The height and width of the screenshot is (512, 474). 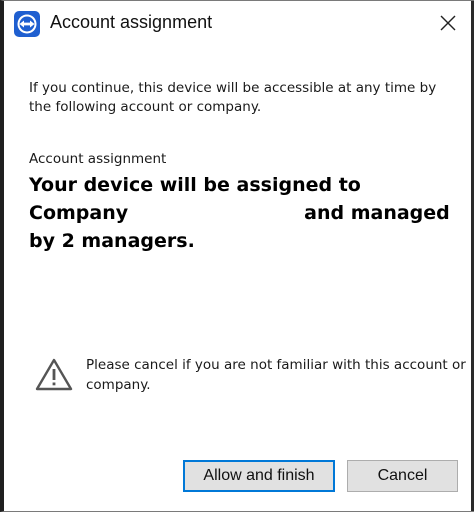 What do you see at coordinates (377, 213) in the screenshot?
I see `assignment-line-2-suffix: and managed` at bounding box center [377, 213].